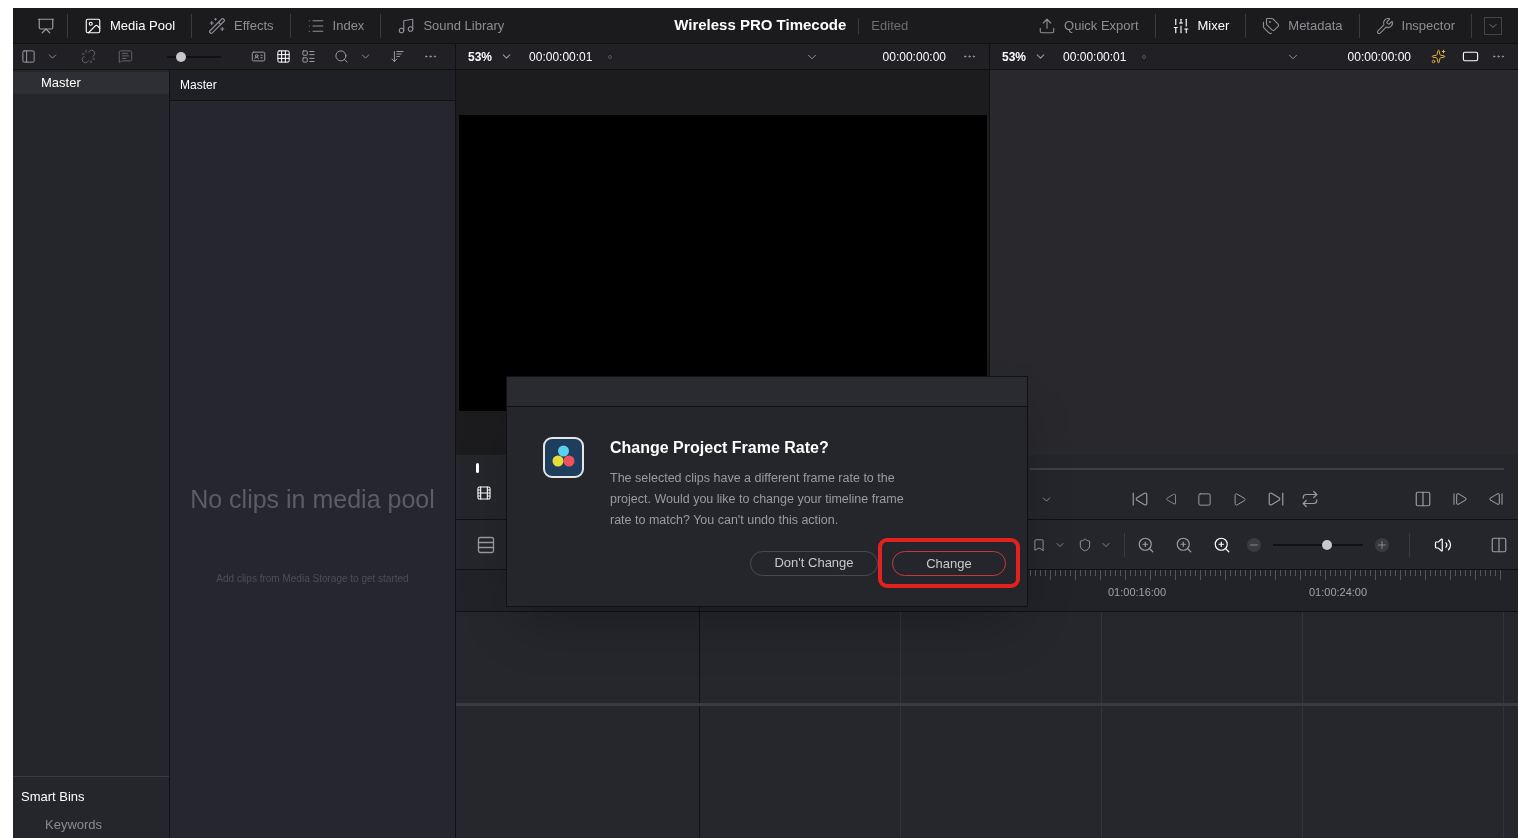 The width and height of the screenshot is (1524, 838). Describe the element at coordinates (757, 499) in the screenshot. I see `dialog-message: The selected clips have a different frame rate to the project. Would you like to change your timeline frame rate to match? You can't undo this action.` at that location.